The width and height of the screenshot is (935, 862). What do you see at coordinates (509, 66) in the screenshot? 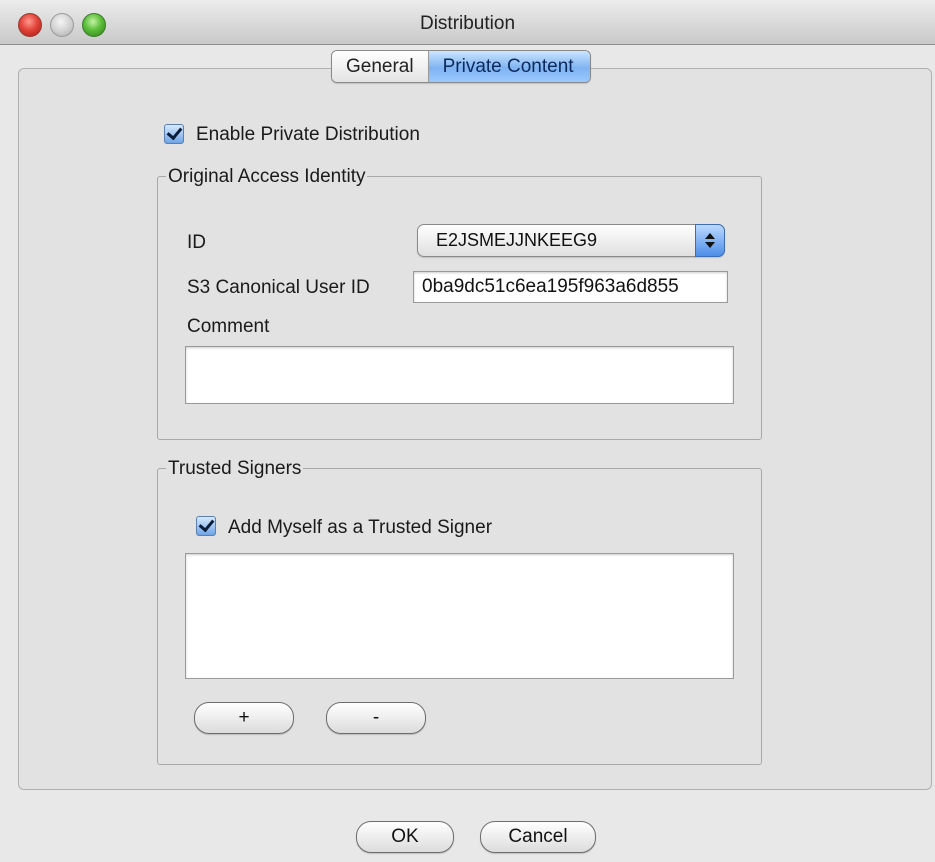
I see `tab-private-content: Private Content` at bounding box center [509, 66].